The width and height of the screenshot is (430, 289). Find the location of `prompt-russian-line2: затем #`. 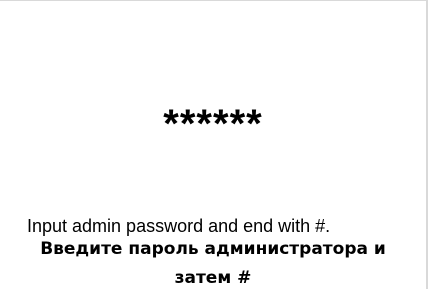

prompt-russian-line2: затем # is located at coordinates (213, 278).